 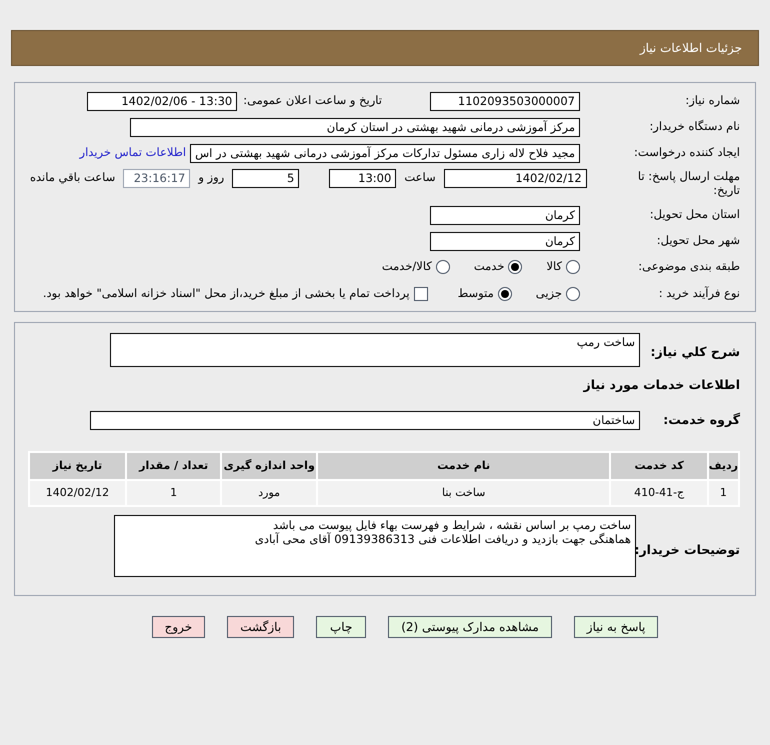 I want to click on radio-label: خدمت, so click(x=489, y=267).